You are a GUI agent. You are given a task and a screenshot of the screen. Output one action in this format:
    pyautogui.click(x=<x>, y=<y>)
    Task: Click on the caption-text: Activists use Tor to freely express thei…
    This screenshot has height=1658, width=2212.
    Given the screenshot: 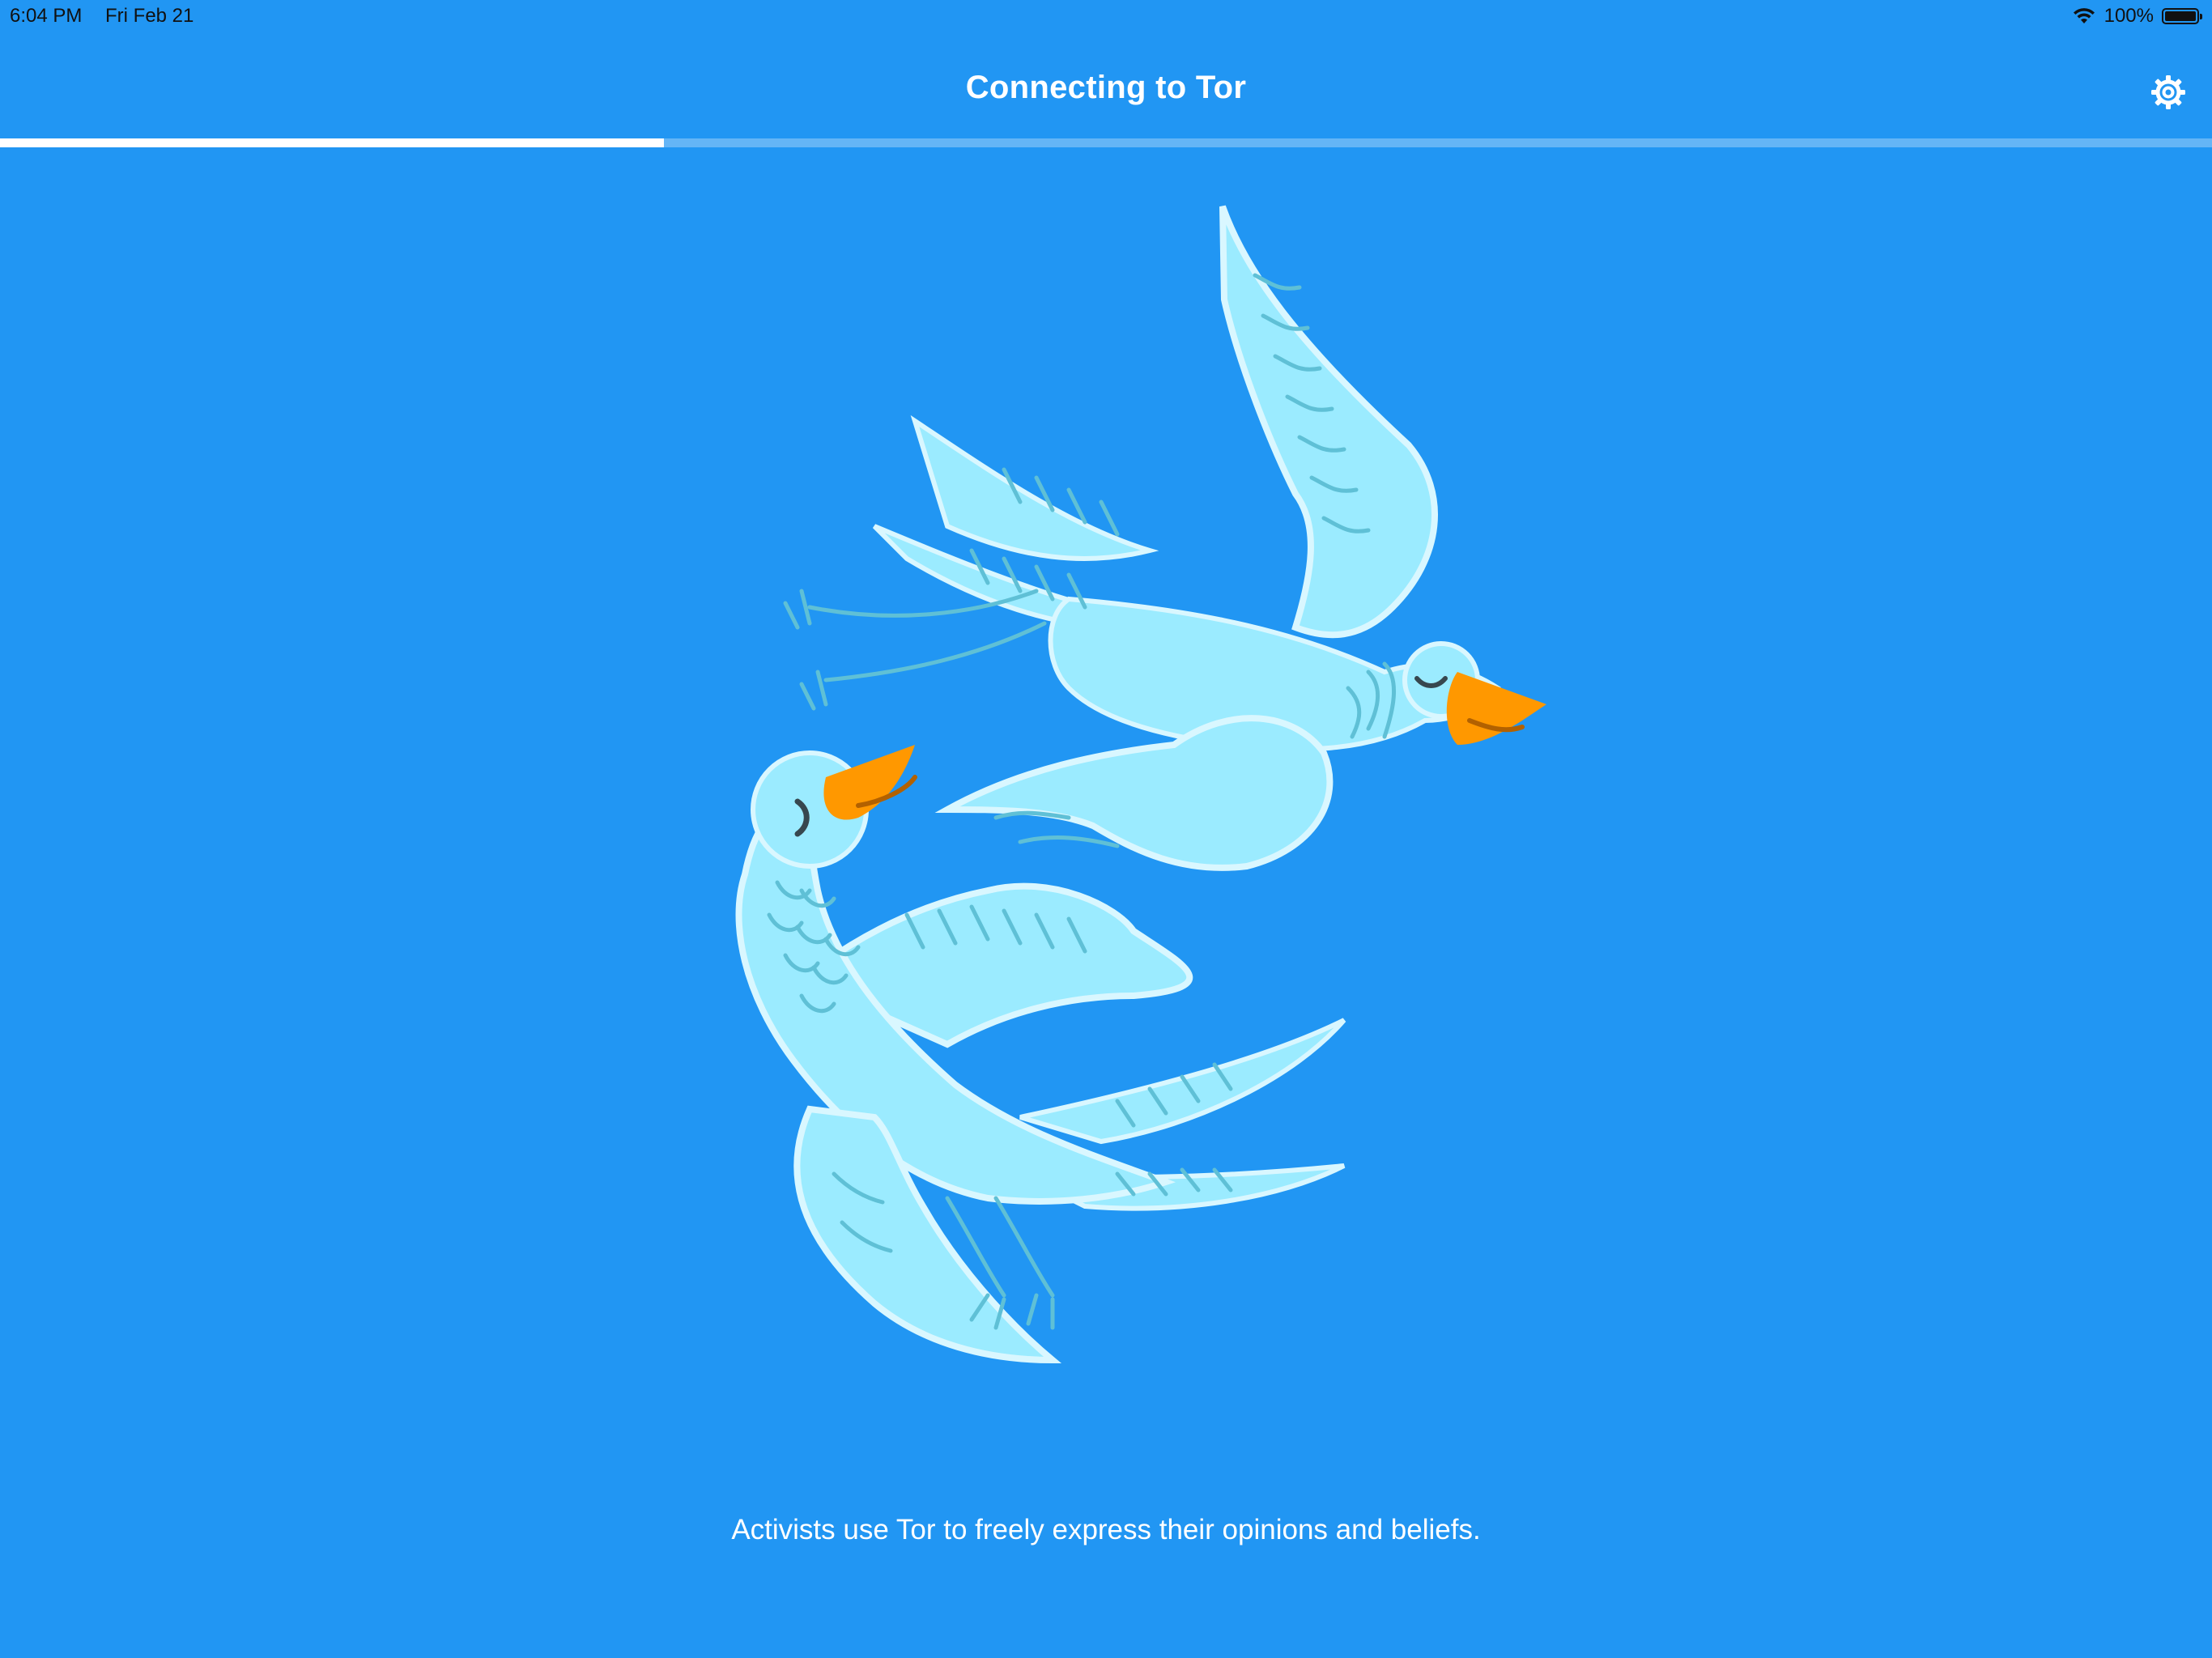 What is the action you would take?
    pyautogui.click(x=1106, y=1529)
    